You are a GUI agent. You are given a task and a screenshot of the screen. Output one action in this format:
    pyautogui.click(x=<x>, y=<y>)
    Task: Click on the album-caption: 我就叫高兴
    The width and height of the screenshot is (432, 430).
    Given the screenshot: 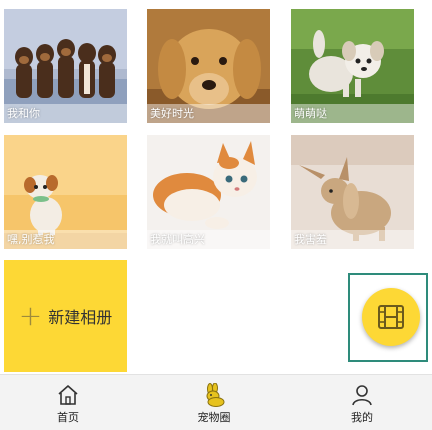 What is the action you would take?
    pyautogui.click(x=208, y=239)
    